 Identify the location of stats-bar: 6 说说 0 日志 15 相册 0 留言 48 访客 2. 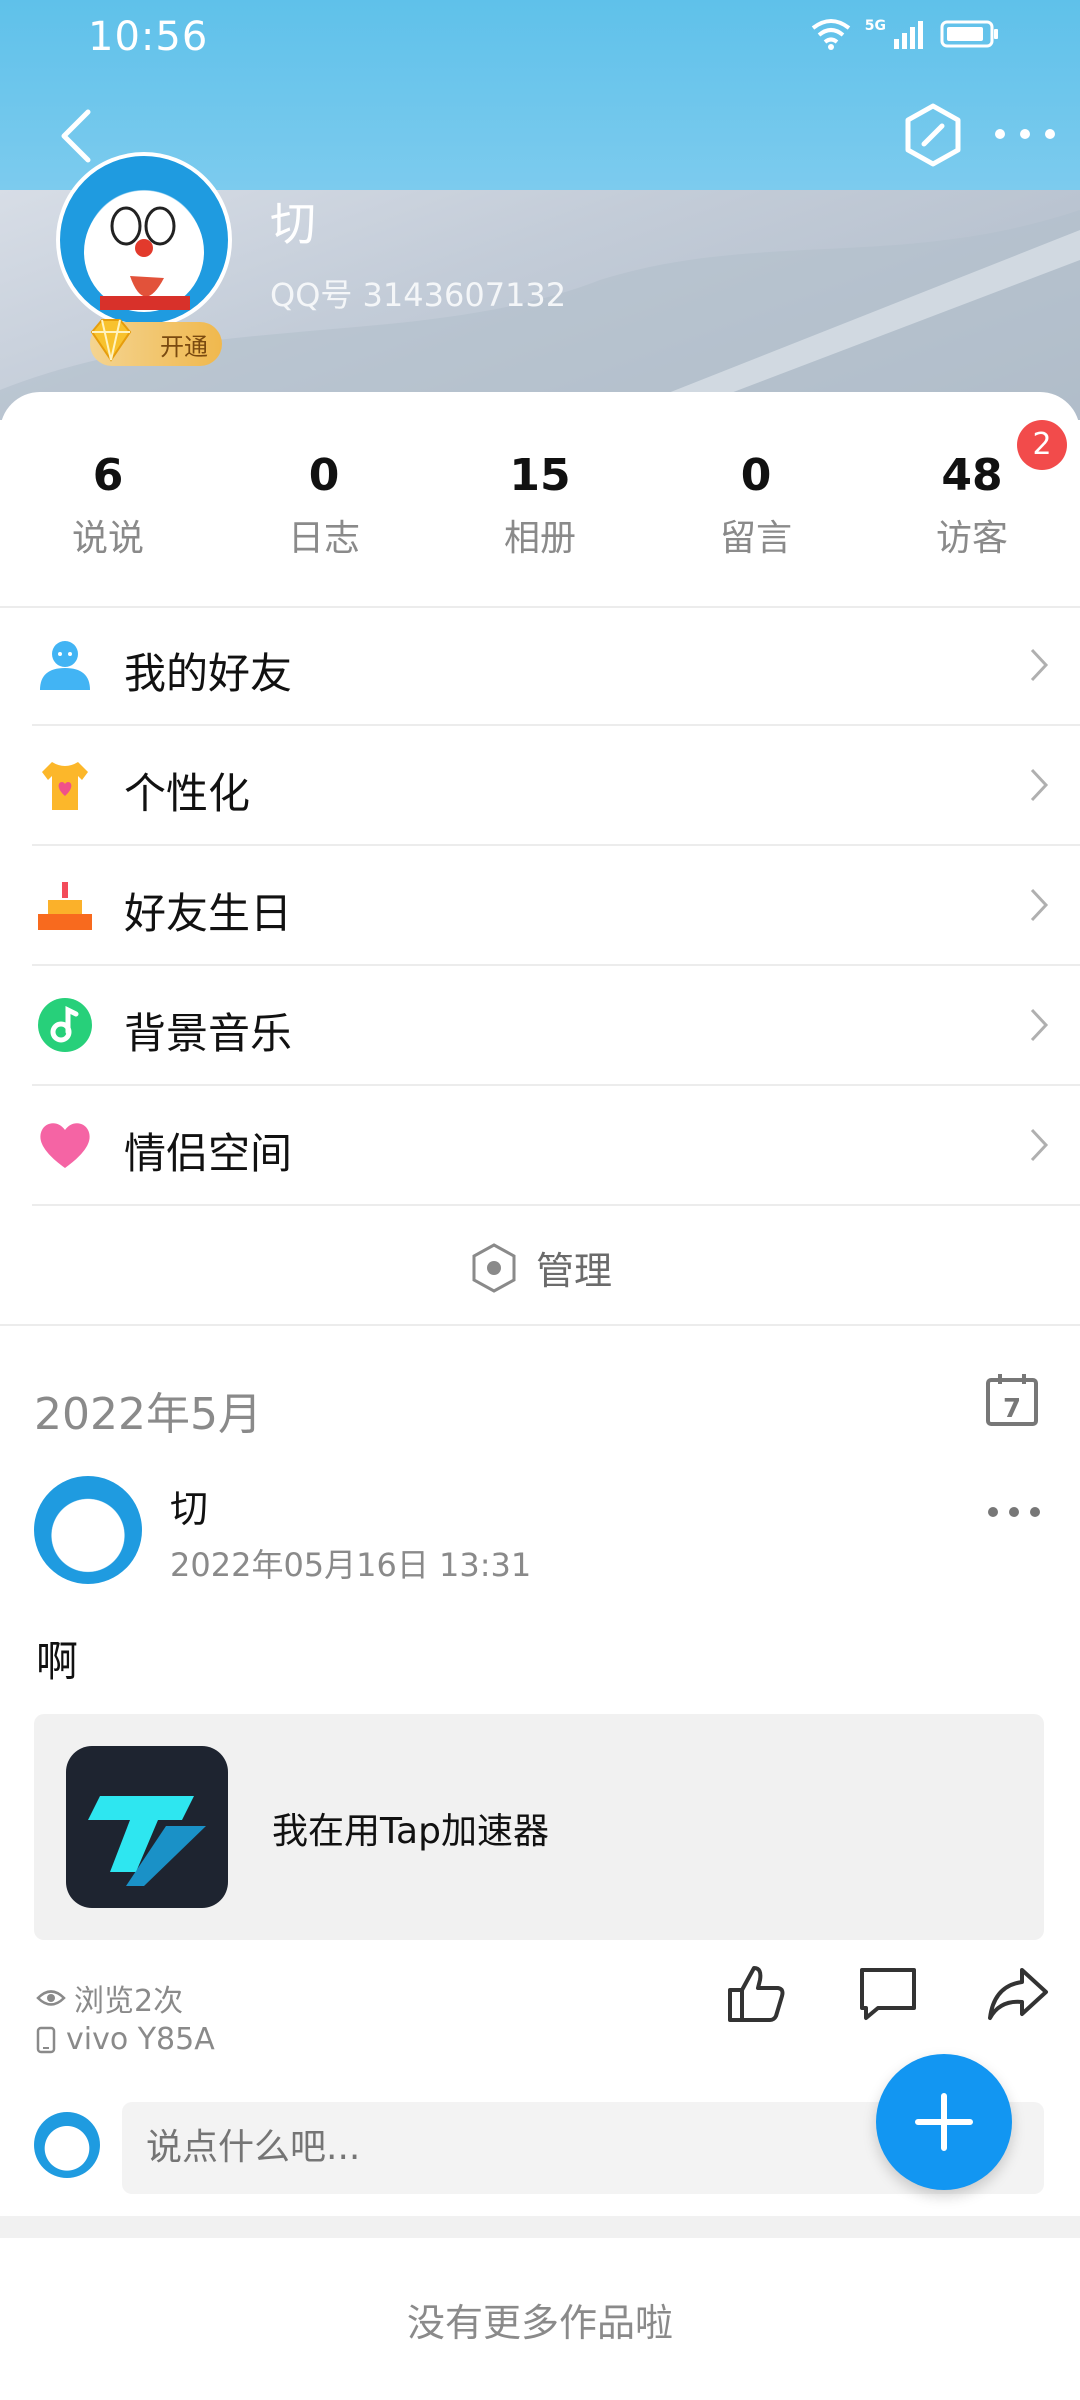
(540, 500).